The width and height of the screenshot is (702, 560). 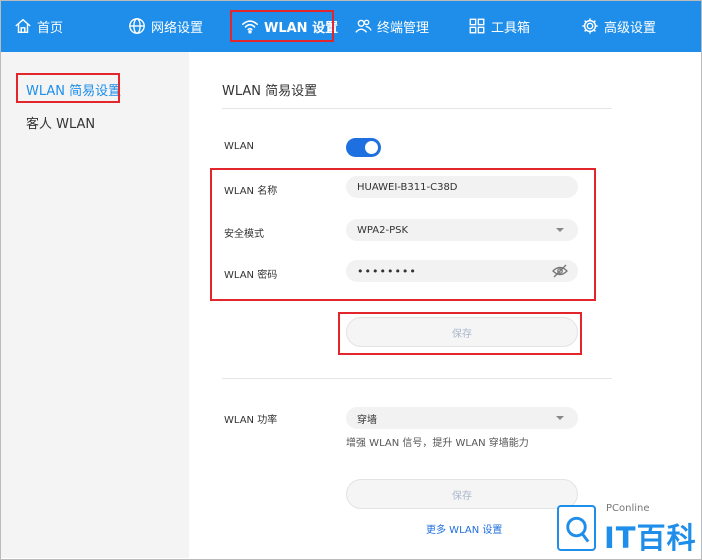 What do you see at coordinates (383, 230) in the screenshot?
I see `security-mode-value: WPA2-PSK` at bounding box center [383, 230].